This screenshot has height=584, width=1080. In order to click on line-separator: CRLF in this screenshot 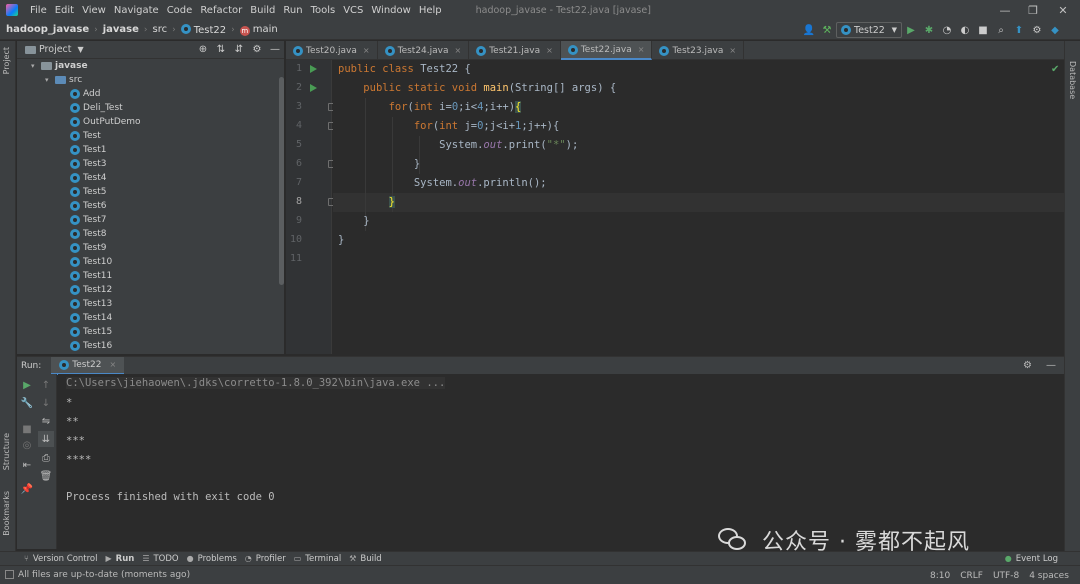, I will do `click(971, 576)`.